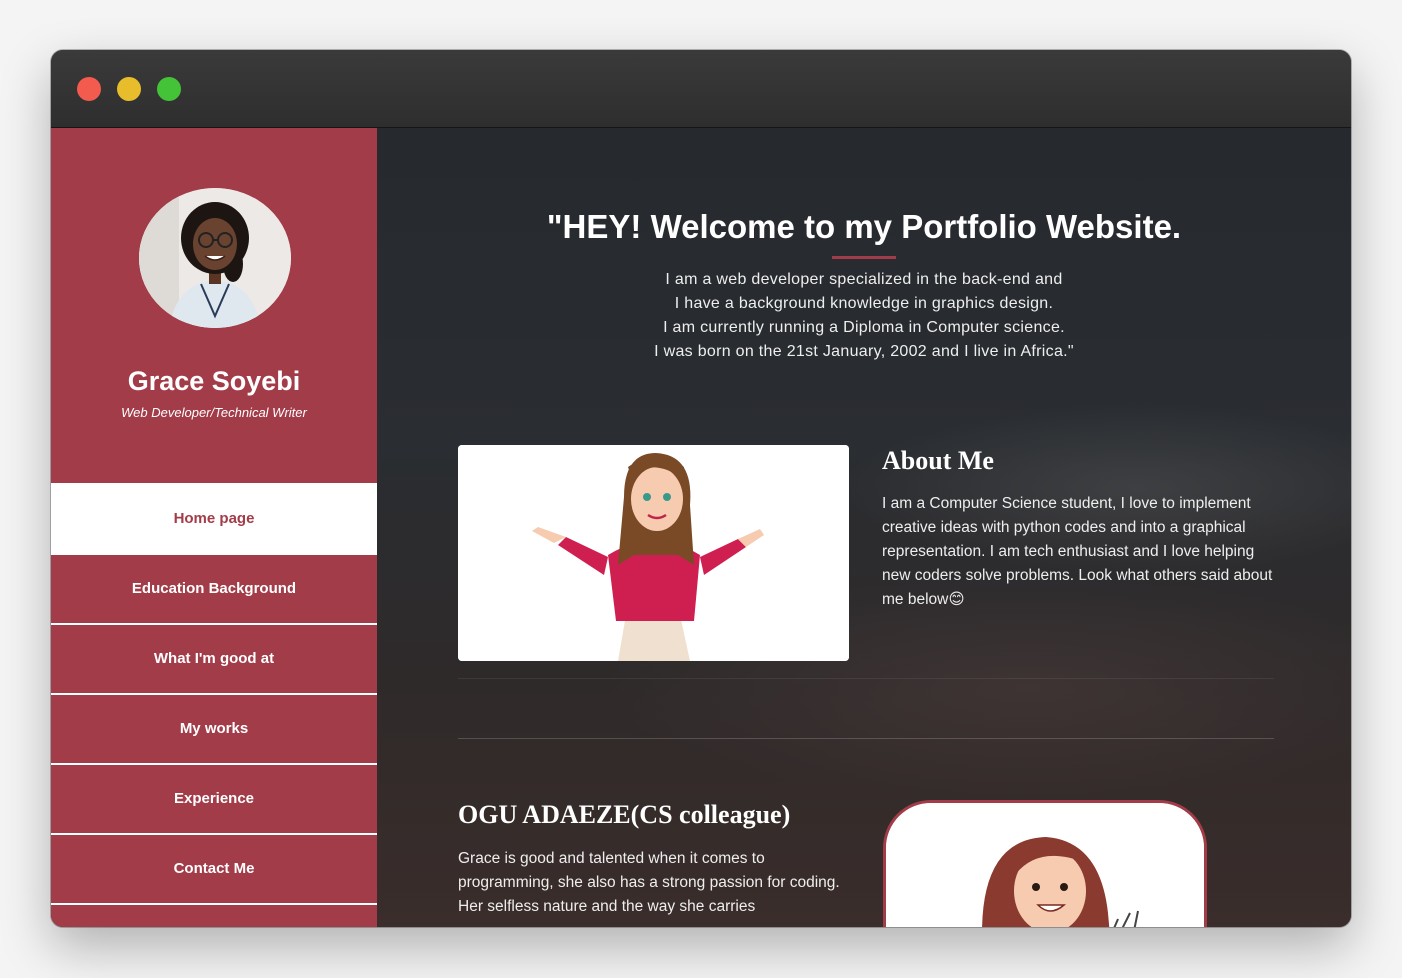 This screenshot has width=1402, height=978. I want to click on nav-item-contact: Contact Me, so click(214, 870).